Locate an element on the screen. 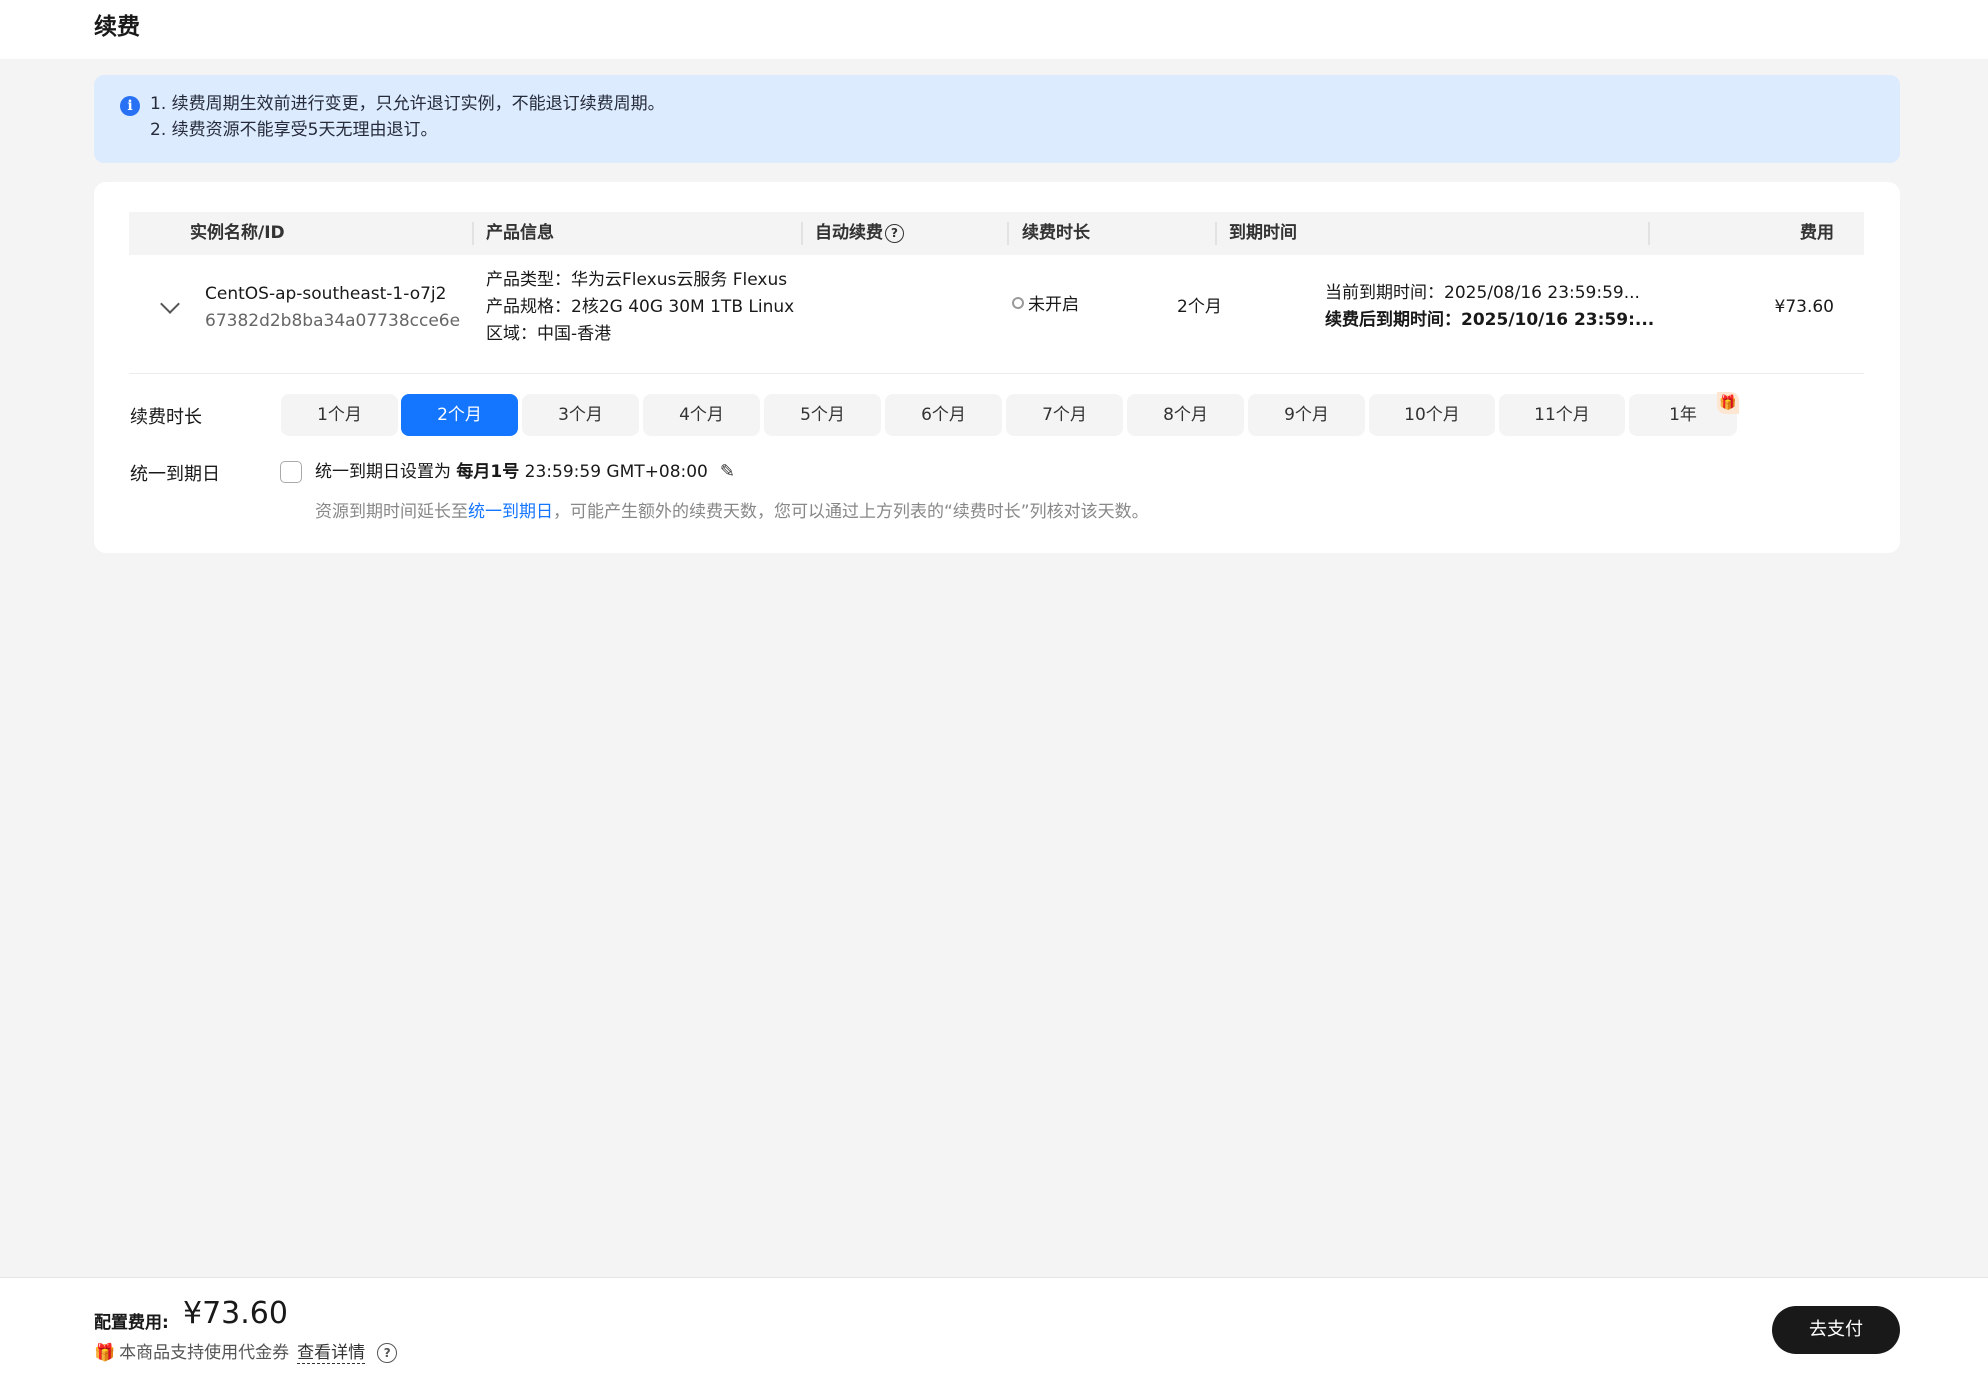 This screenshot has height=1378, width=1988. unify-date-prefix: 统一到期日设置为 is located at coordinates (386, 472).